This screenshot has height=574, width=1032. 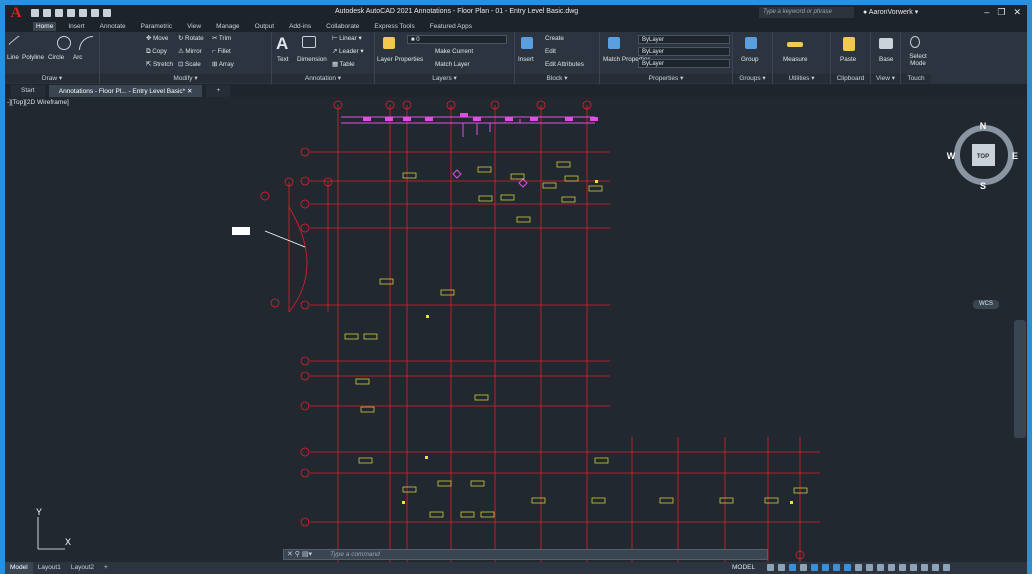 I want to click on trim-tool: ✂ Trim, so click(x=221, y=38).